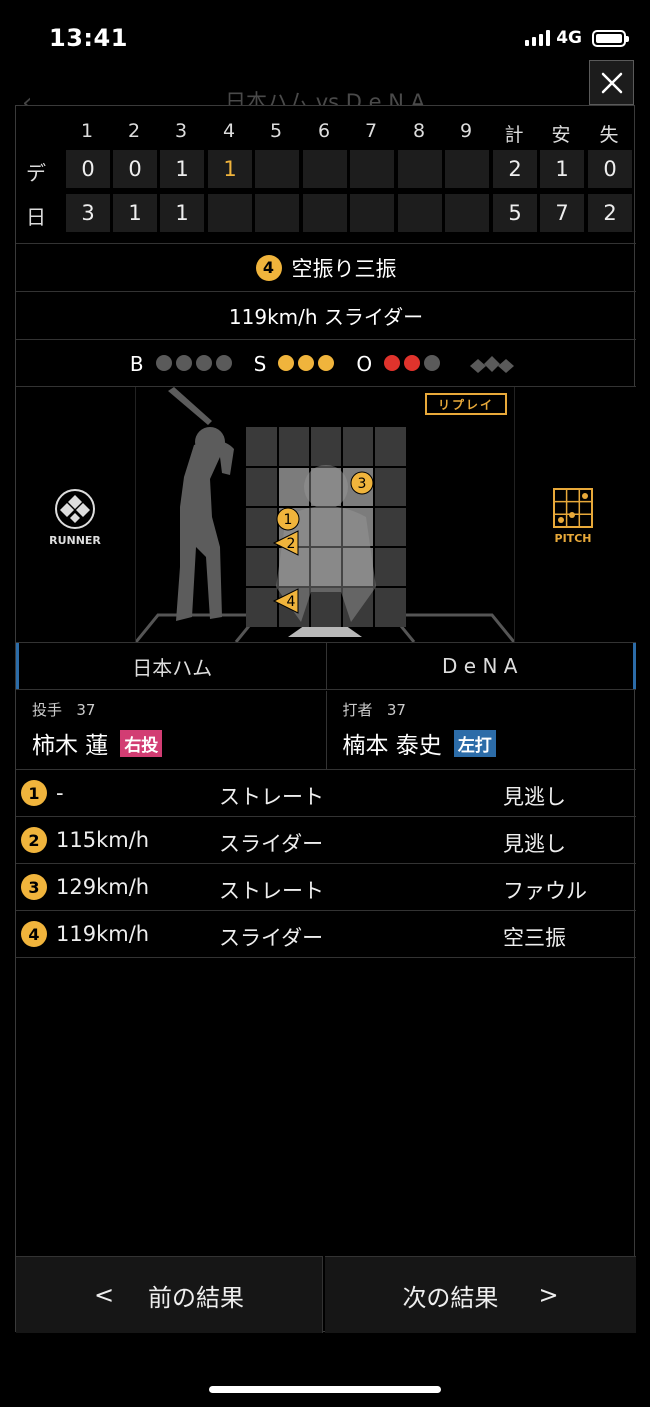  I want to click on pitch-row: 1 - ストレート 見逃し, so click(326, 793).